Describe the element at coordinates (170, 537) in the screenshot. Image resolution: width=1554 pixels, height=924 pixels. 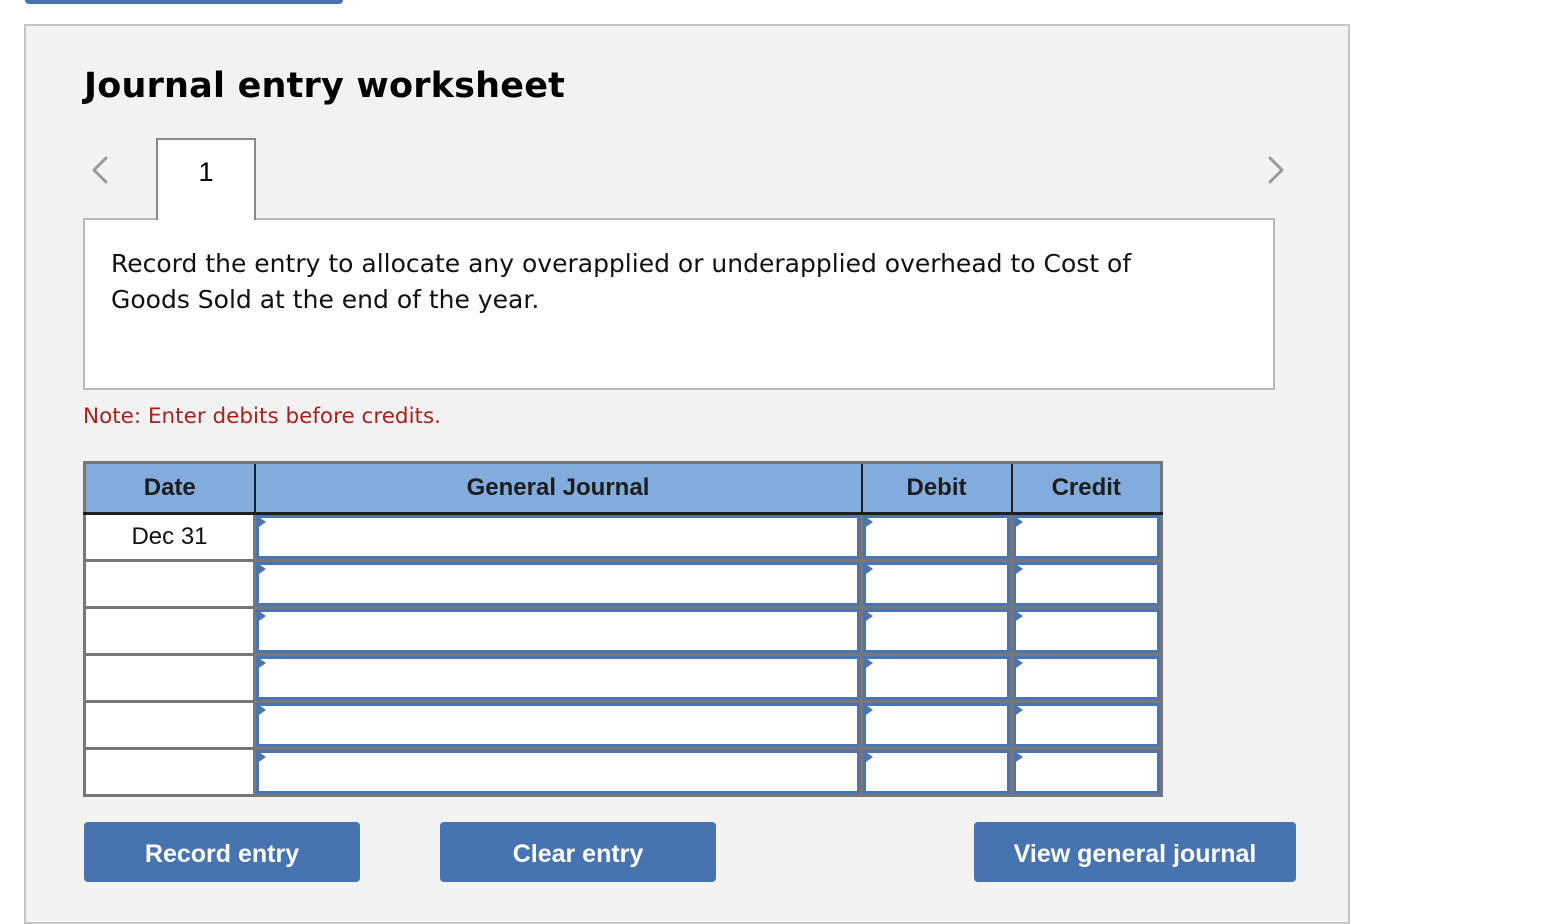
I see `date-cell: Dec 31` at that location.